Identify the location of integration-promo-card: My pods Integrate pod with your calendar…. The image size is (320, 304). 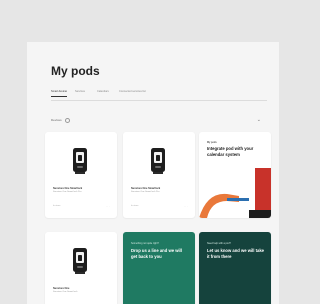
(235, 175).